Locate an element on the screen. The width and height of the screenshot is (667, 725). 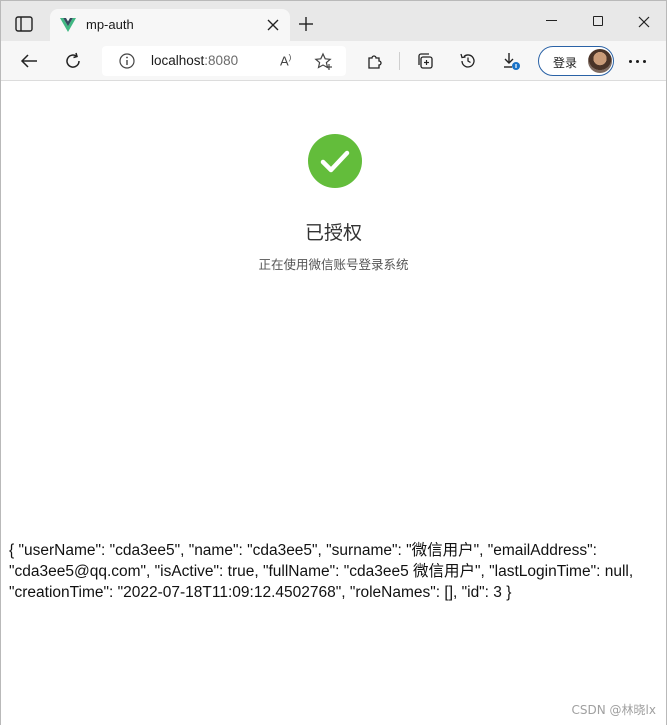
login-label: 登录 is located at coordinates (565, 63).